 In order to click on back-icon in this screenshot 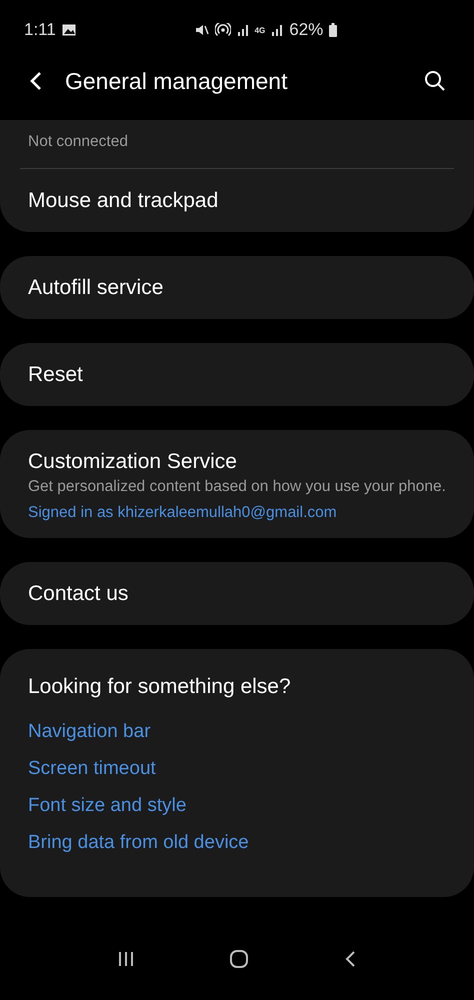, I will do `click(350, 959)`.